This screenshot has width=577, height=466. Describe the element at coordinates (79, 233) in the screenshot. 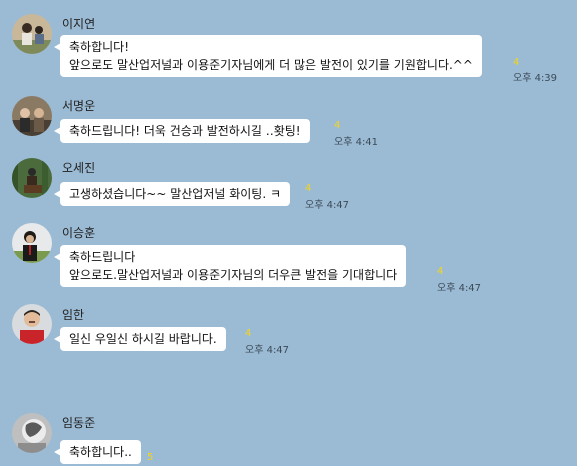

I see `sender-name: 이승훈` at that location.